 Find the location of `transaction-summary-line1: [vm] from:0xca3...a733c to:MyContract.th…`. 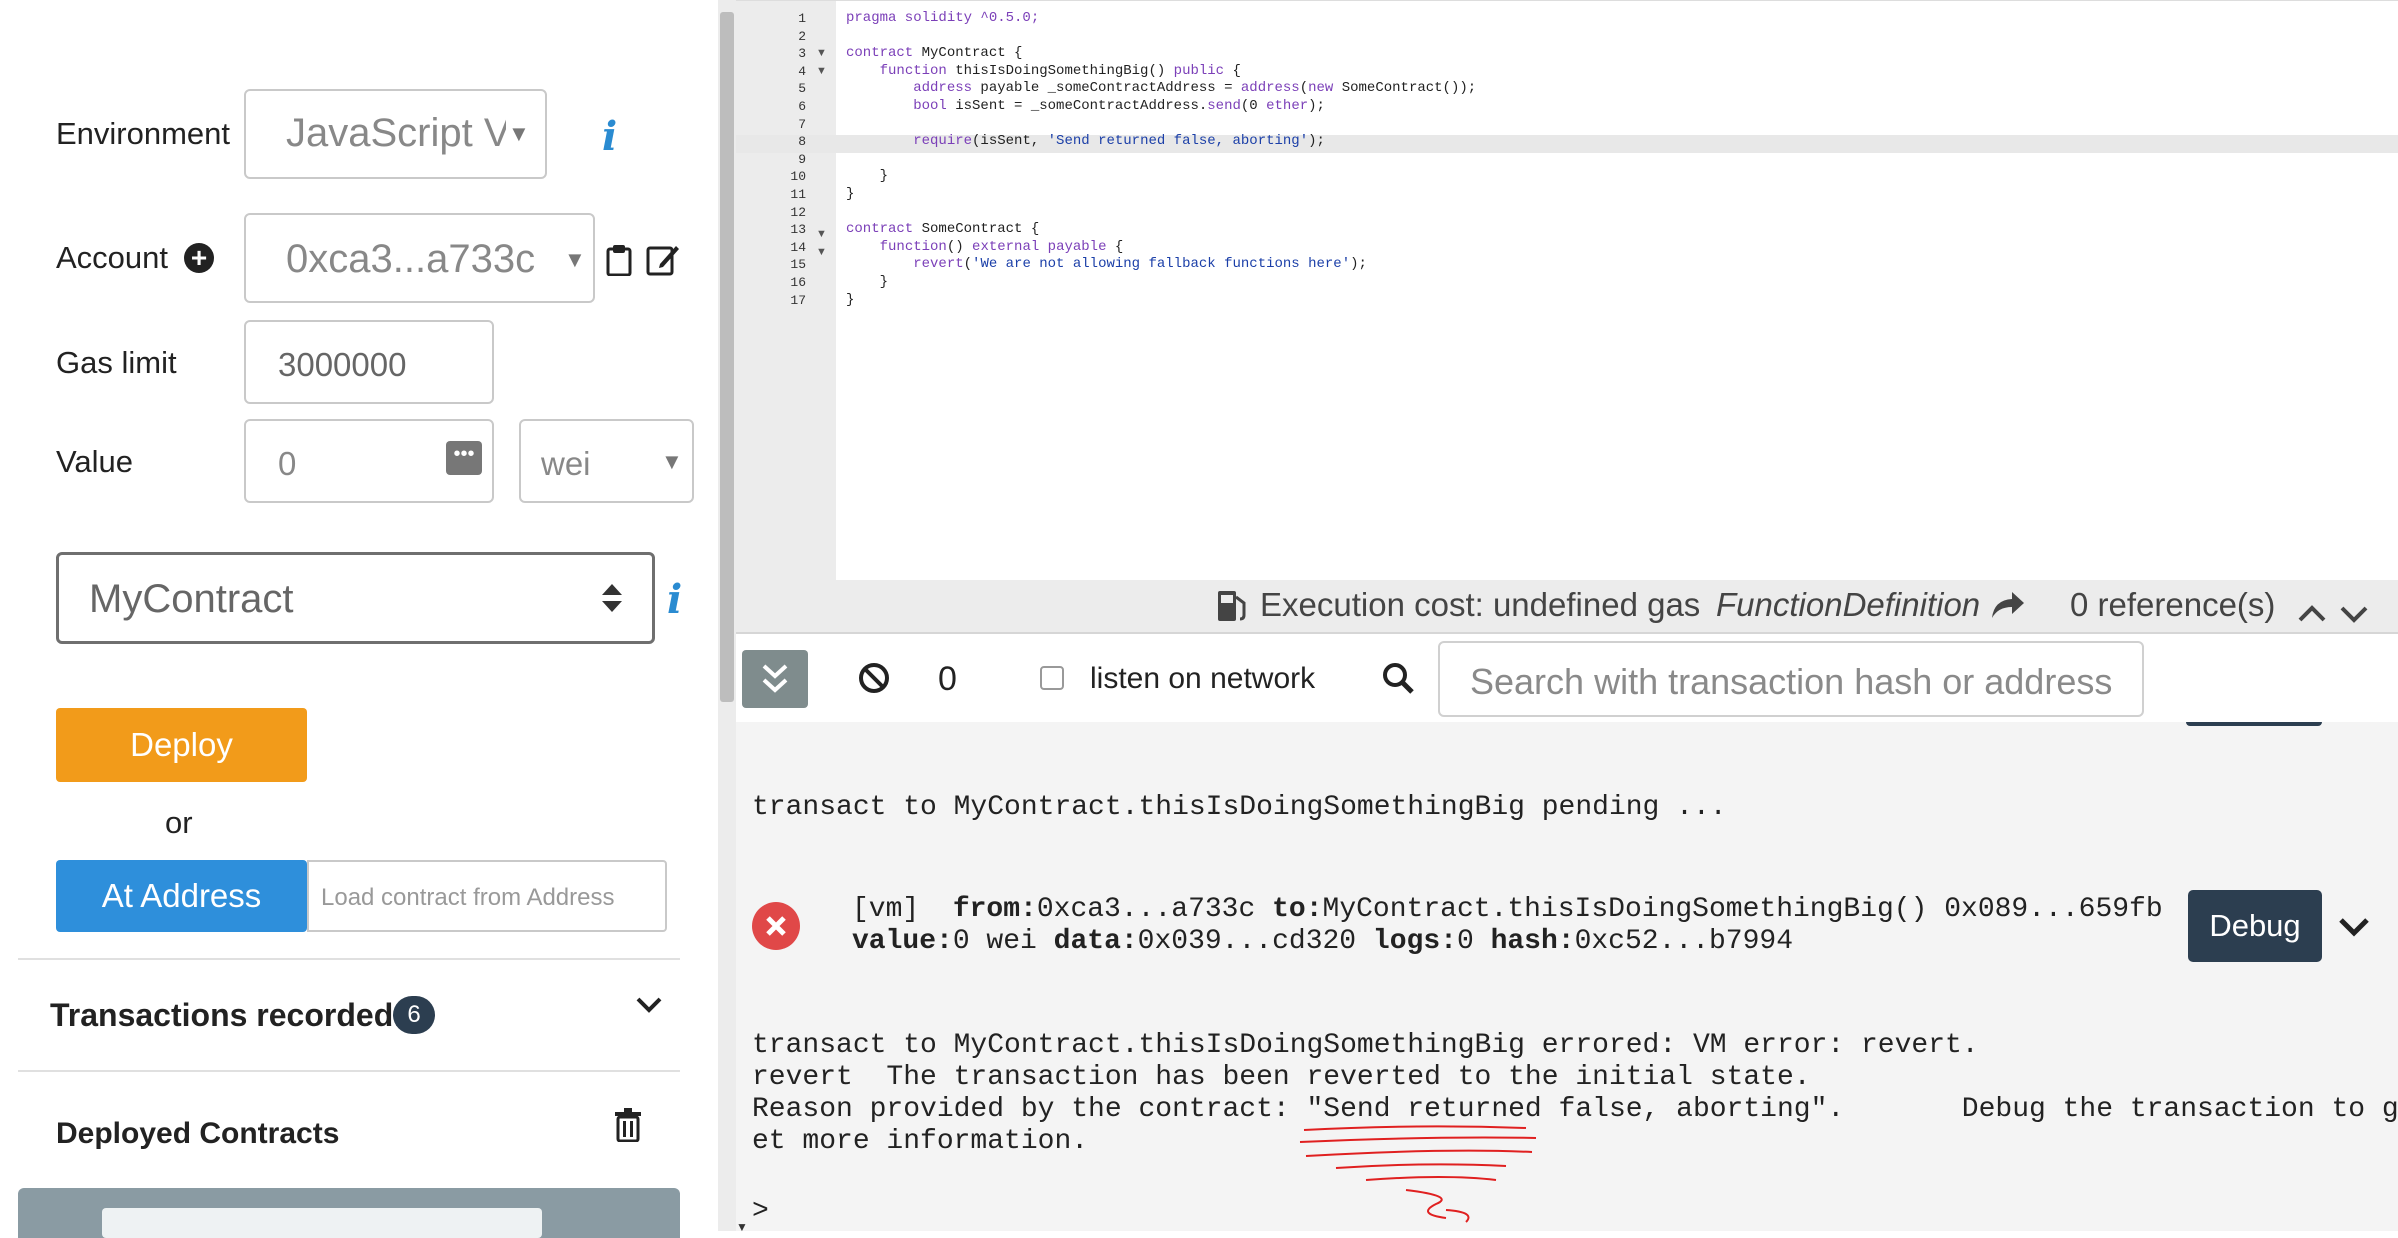

transaction-summary-line1: [vm] from:0xca3...a733c to:MyContract.th… is located at coordinates (1507, 909).